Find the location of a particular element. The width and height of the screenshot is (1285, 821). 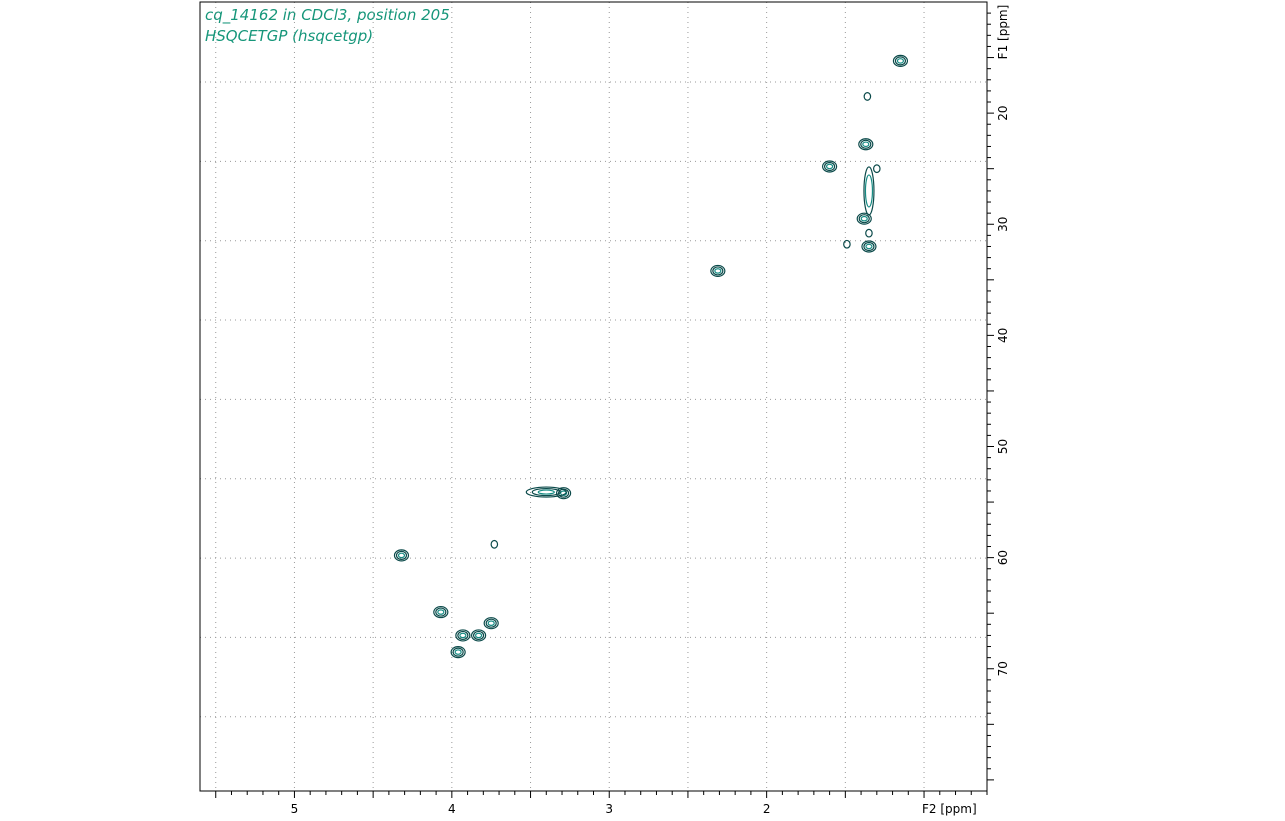

y-tick-label: 50 is located at coordinates (1003, 446).